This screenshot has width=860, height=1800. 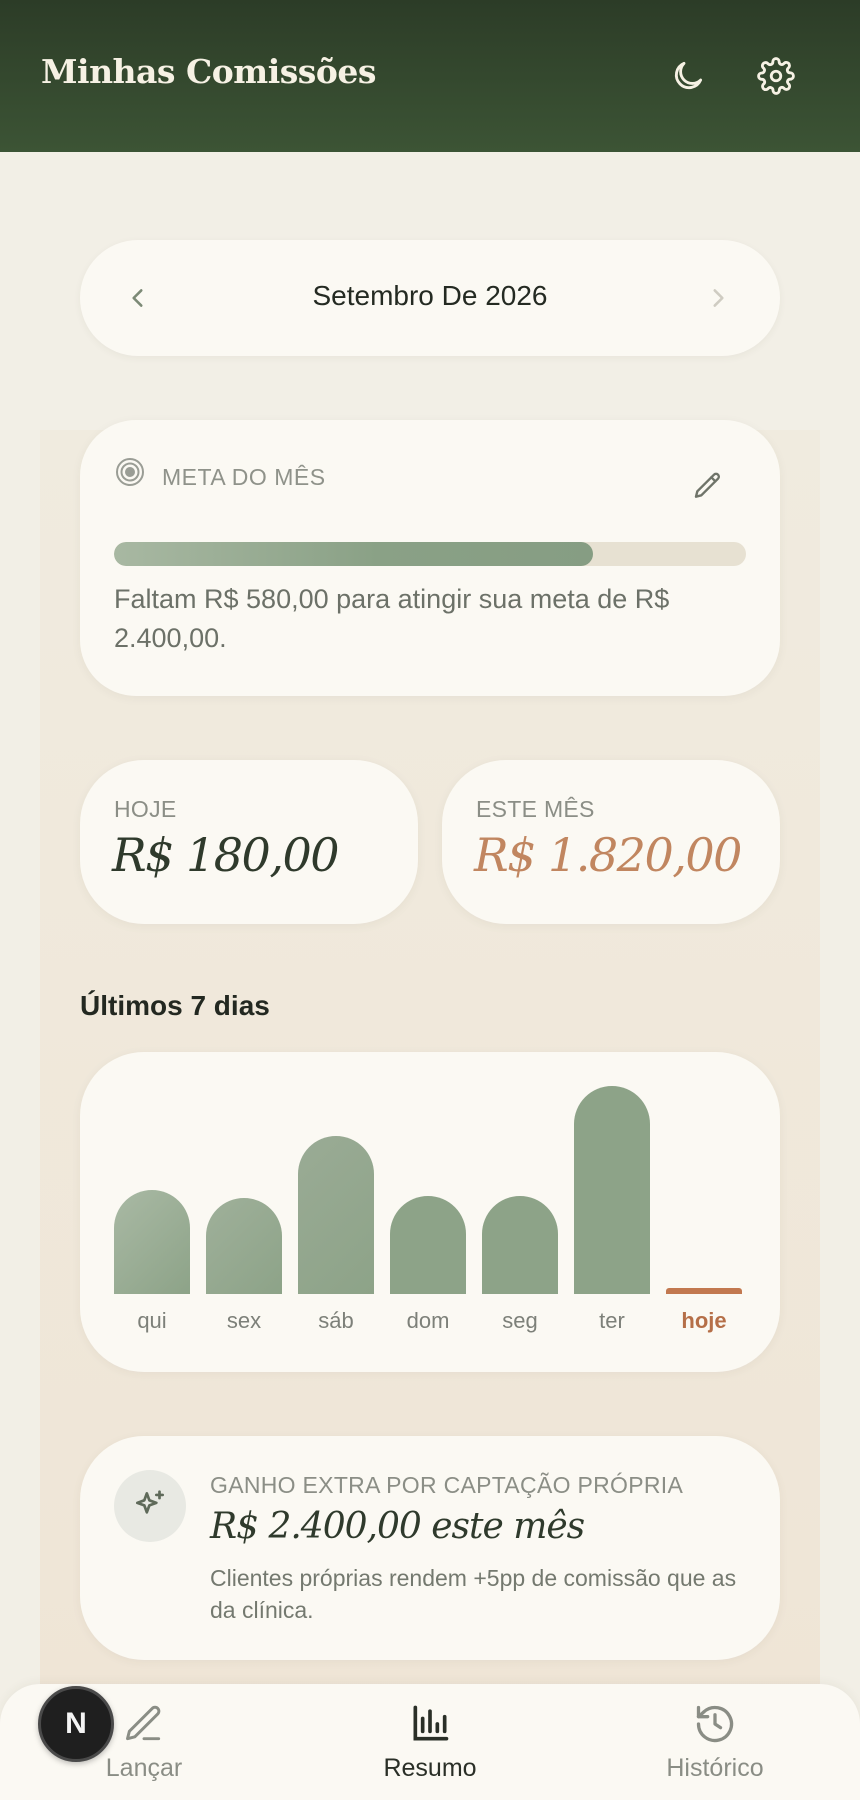 I want to click on month-selector: Setembro De 2026, so click(x=430, y=298).